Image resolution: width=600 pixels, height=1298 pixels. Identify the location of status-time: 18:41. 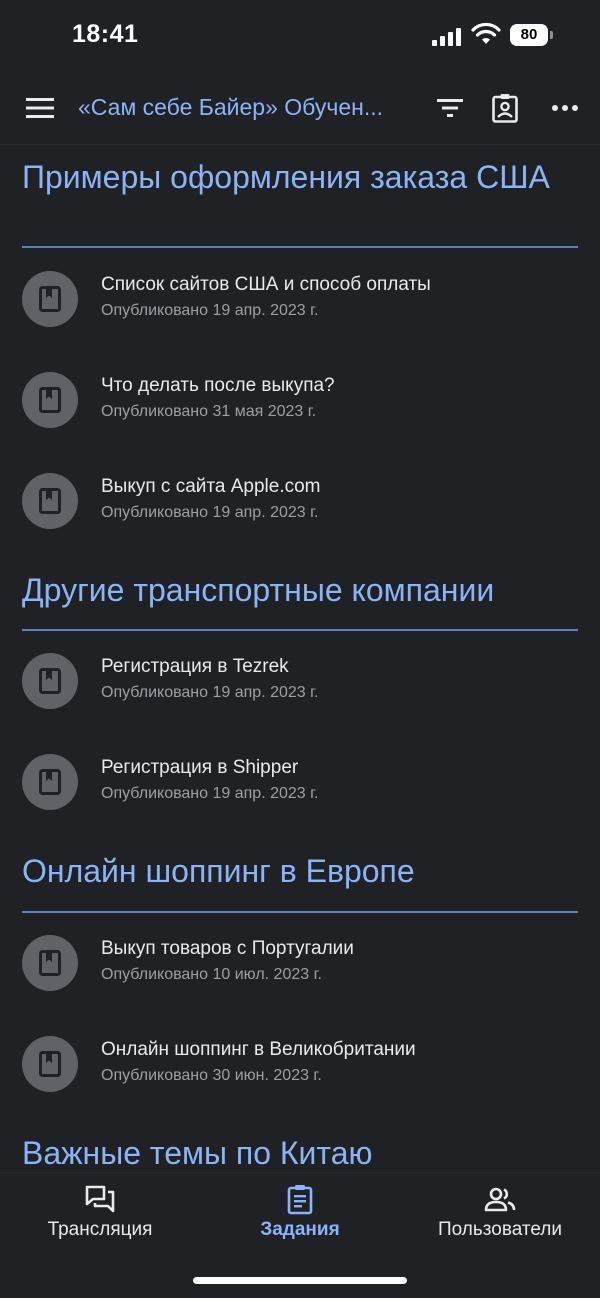
(105, 34).